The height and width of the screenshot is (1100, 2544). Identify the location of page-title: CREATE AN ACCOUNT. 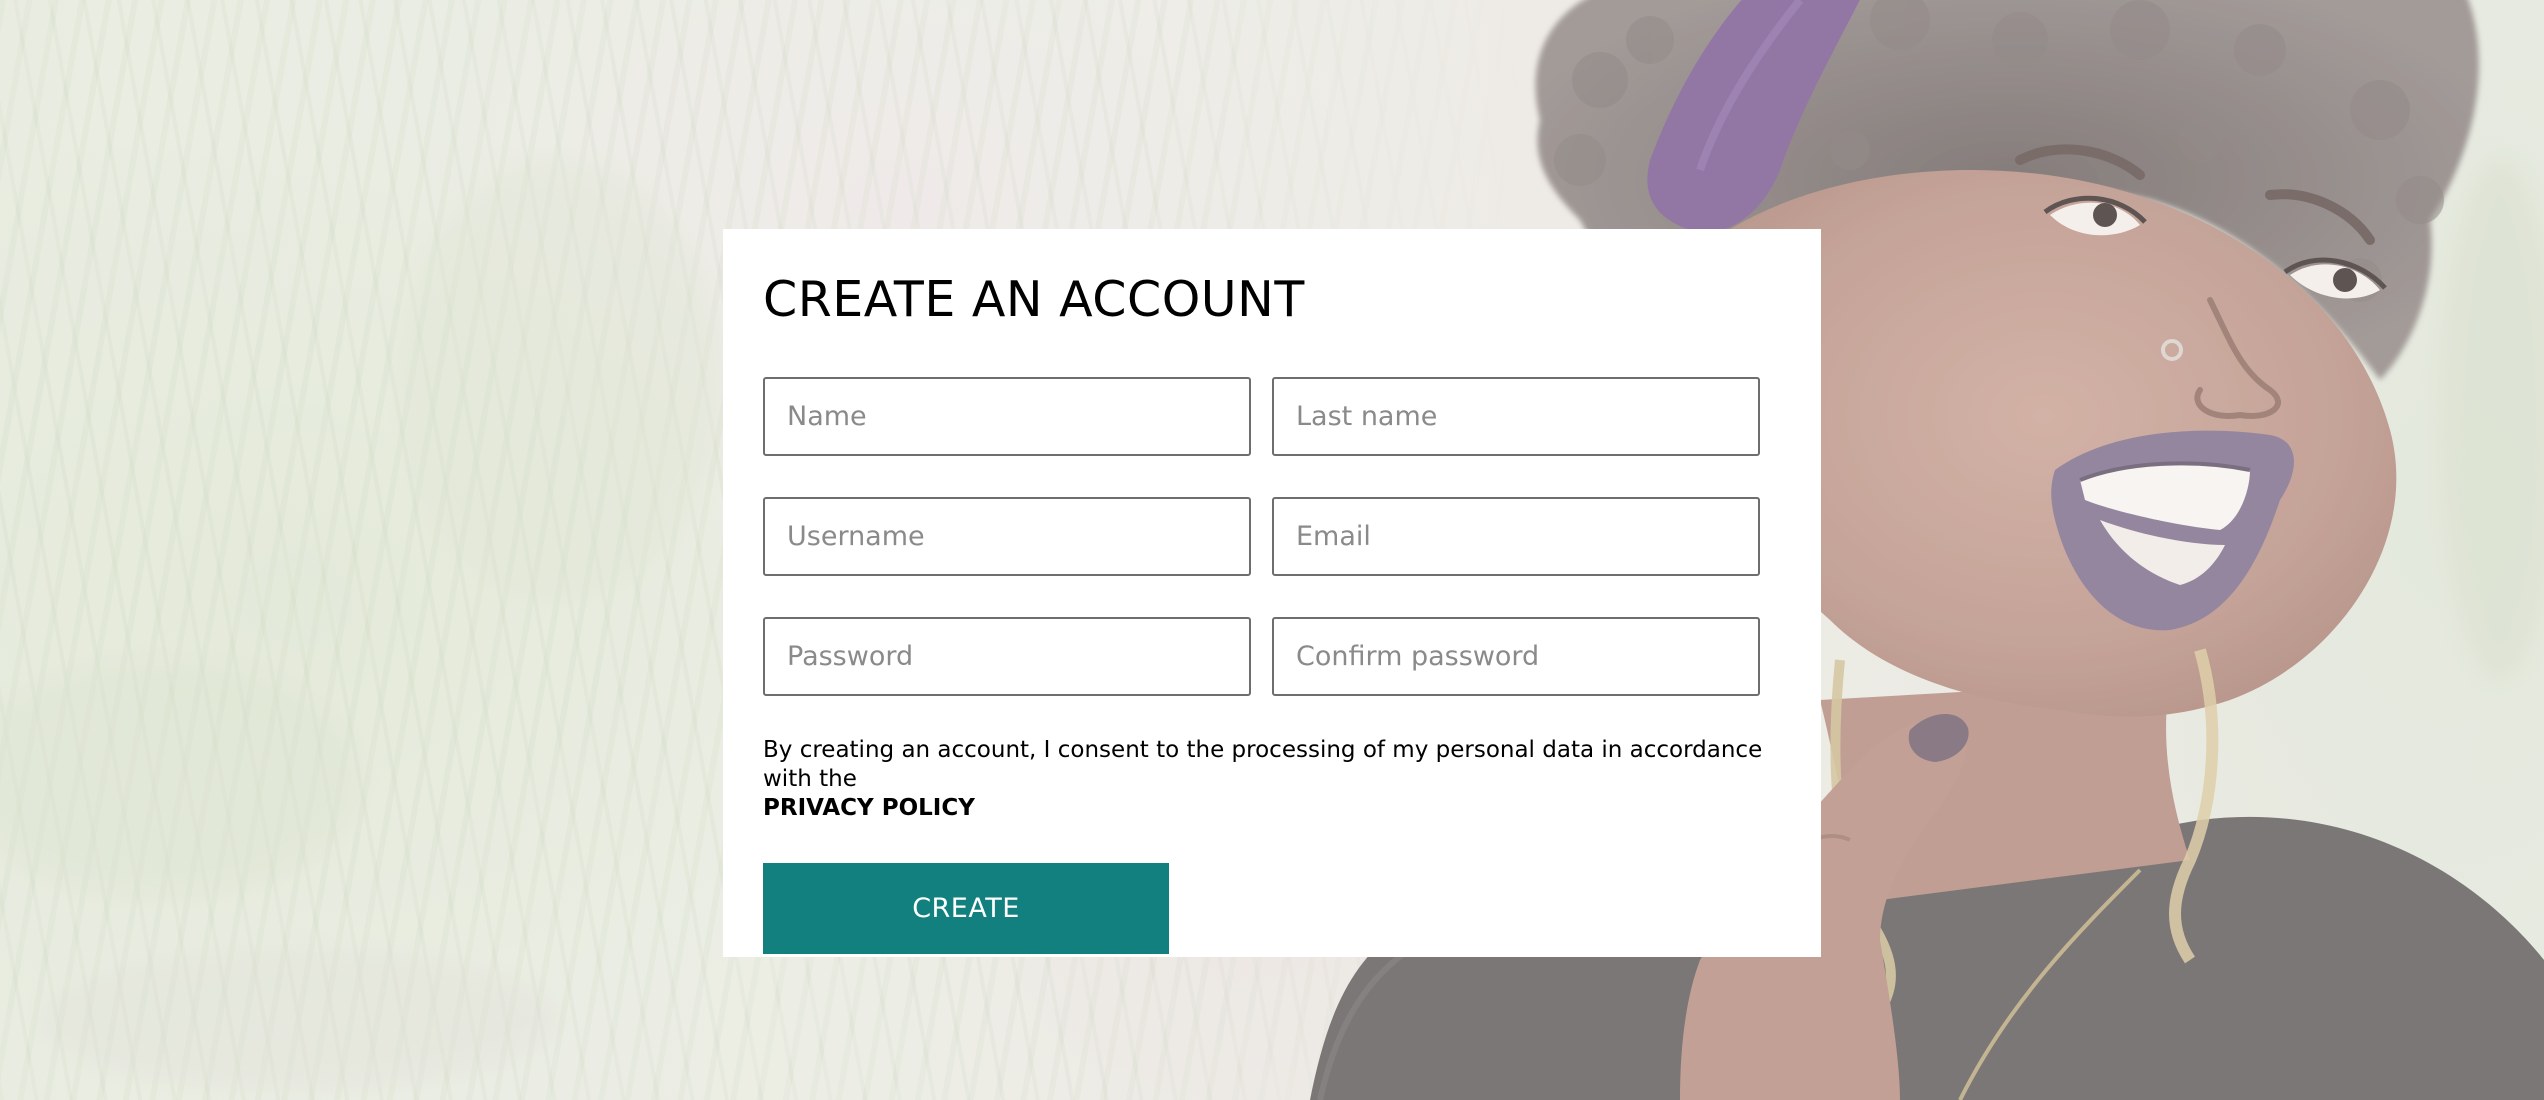
(1034, 299).